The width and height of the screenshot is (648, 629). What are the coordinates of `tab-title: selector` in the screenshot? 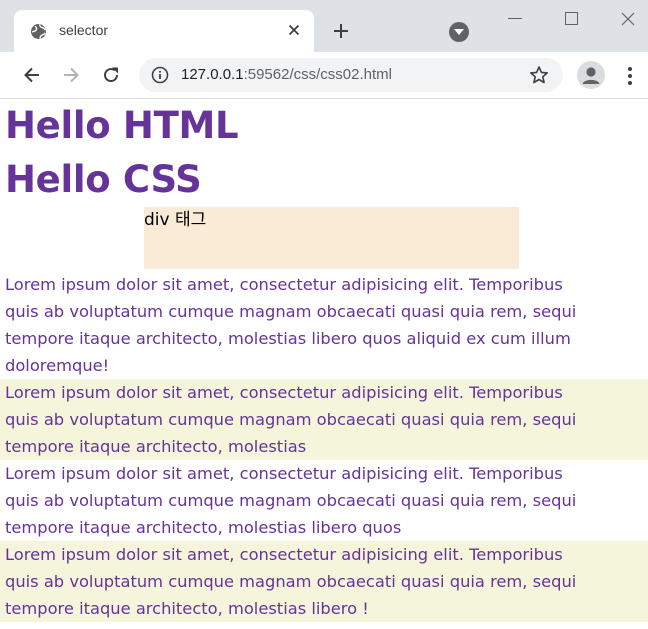 It's located at (84, 30).